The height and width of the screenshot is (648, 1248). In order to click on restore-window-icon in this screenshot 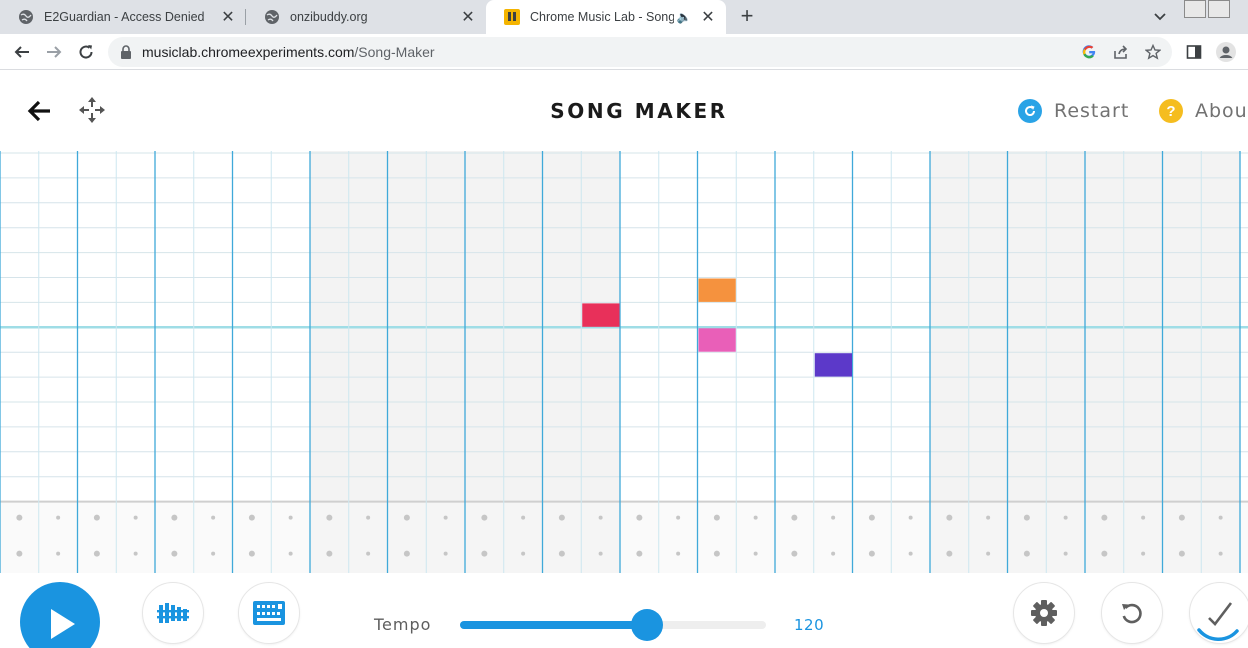, I will do `click(1219, 9)`.